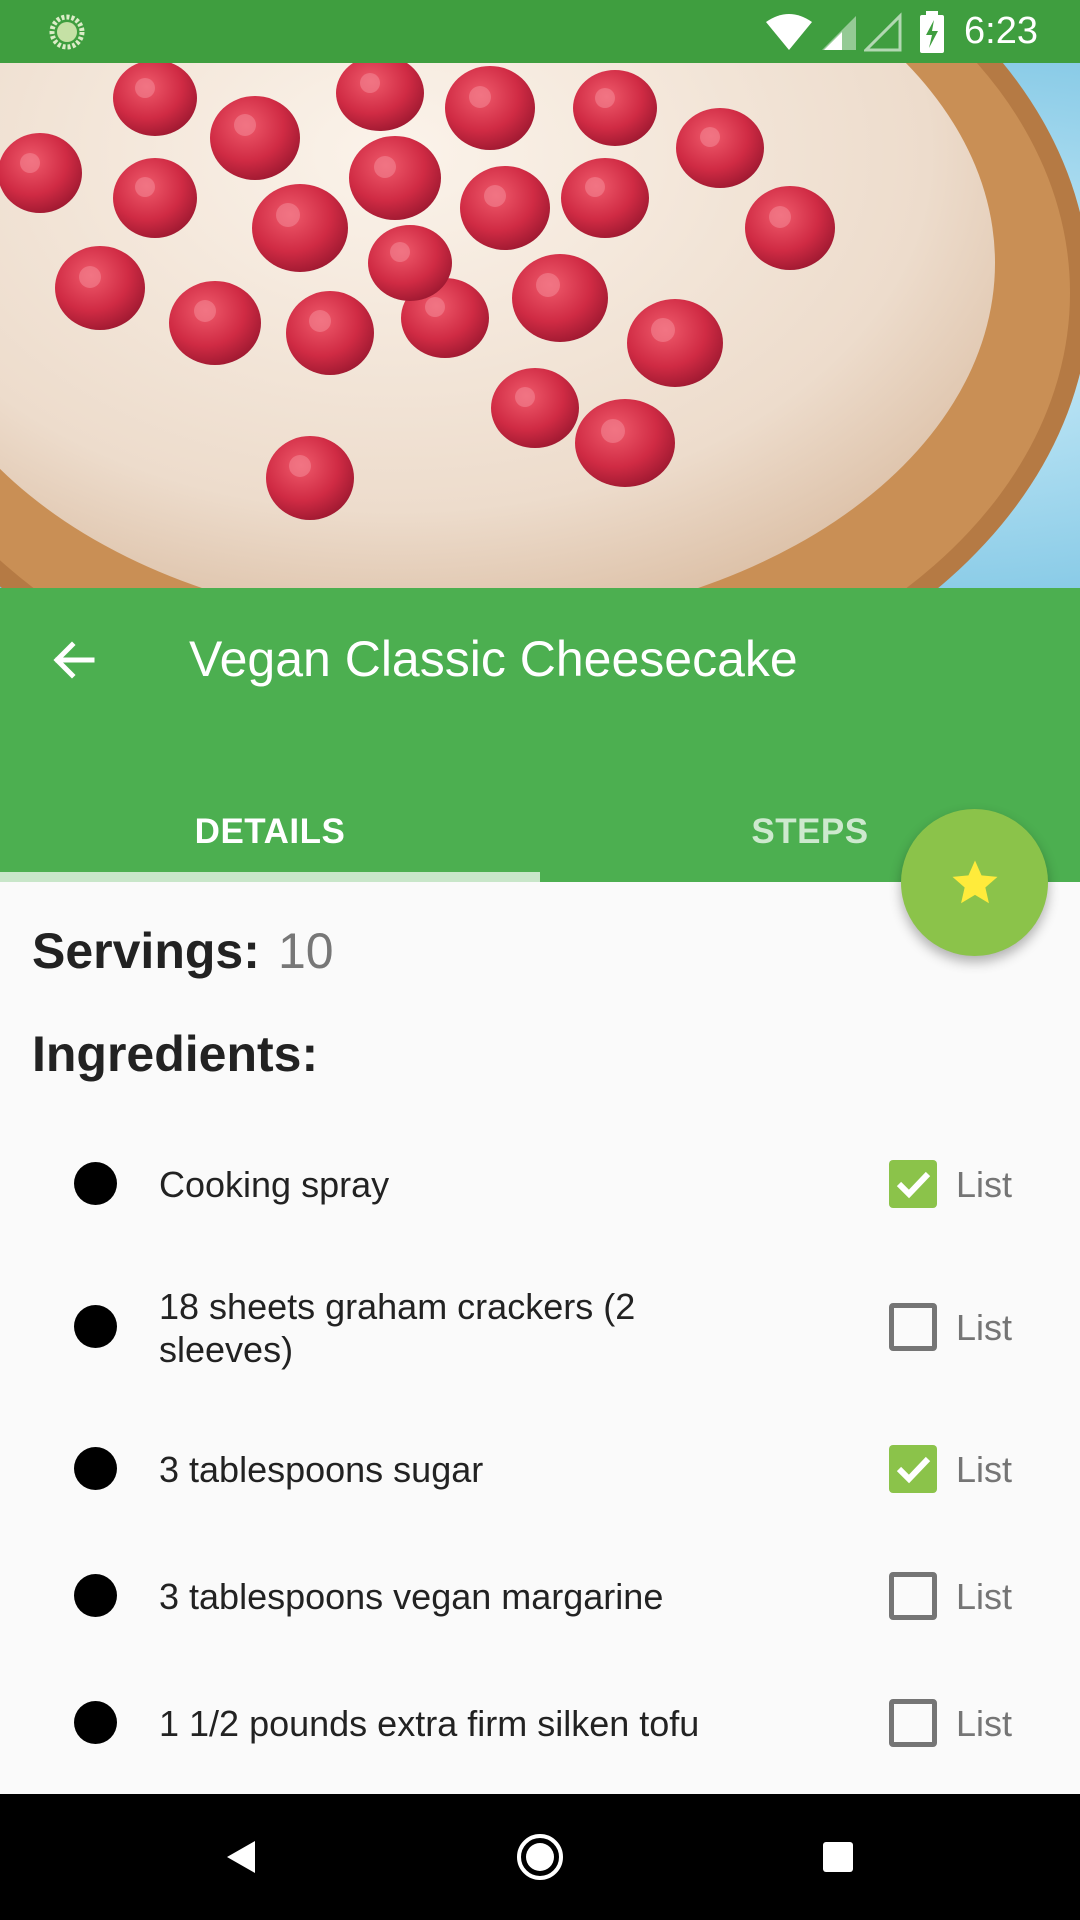 This screenshot has width=1080, height=1920. I want to click on home-circle-icon, so click(540, 1857).